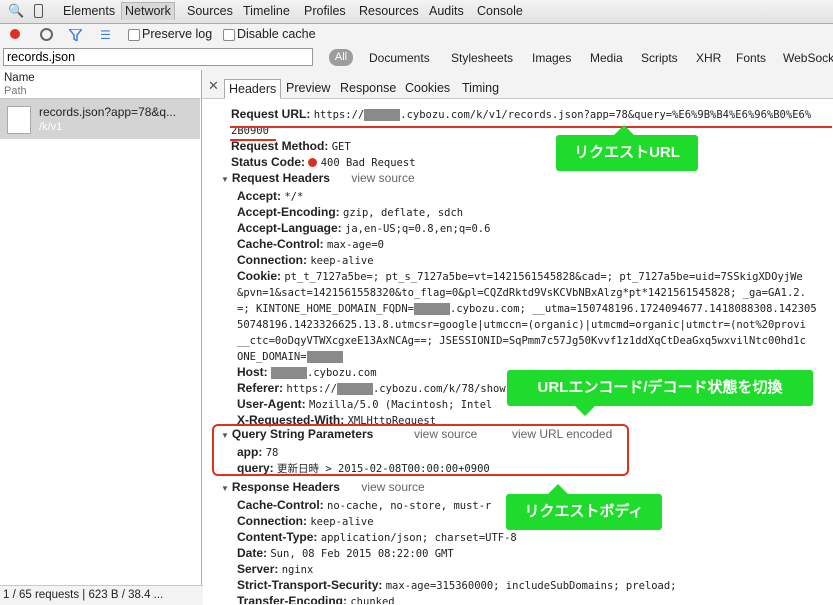 Image resolution: width=833 pixels, height=605 pixels. What do you see at coordinates (15, 34) in the screenshot?
I see `record-icon` at bounding box center [15, 34].